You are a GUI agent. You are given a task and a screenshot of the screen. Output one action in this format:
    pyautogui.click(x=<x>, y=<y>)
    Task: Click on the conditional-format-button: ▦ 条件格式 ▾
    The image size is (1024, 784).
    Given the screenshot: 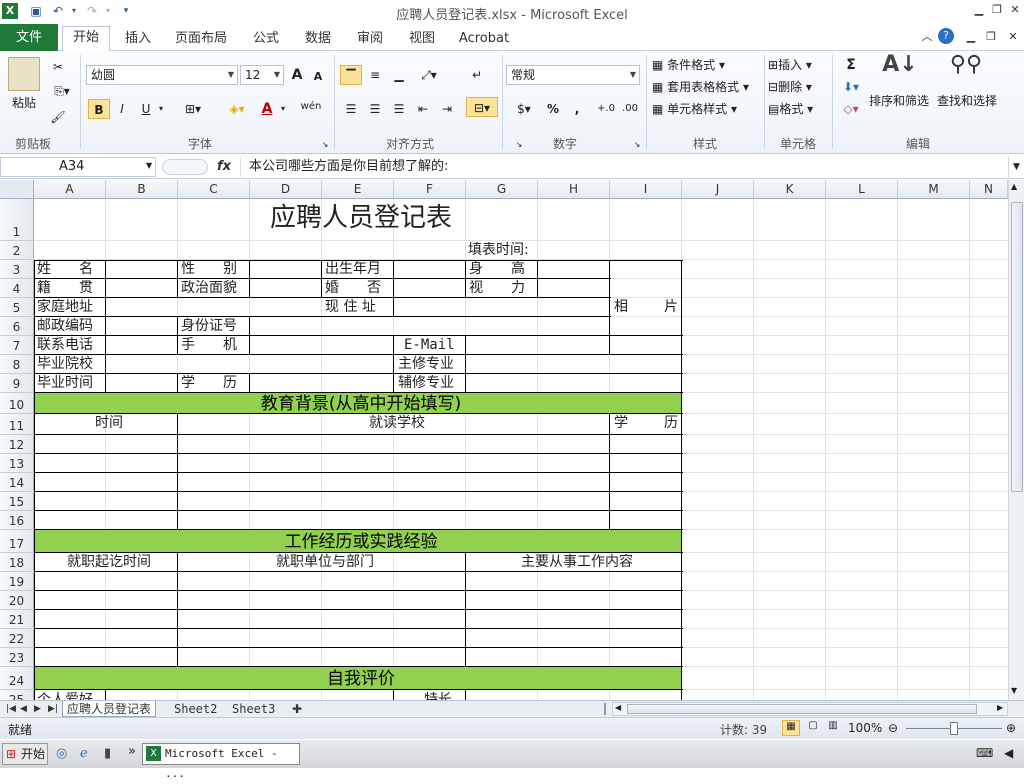 What is the action you would take?
    pyautogui.click(x=708, y=65)
    